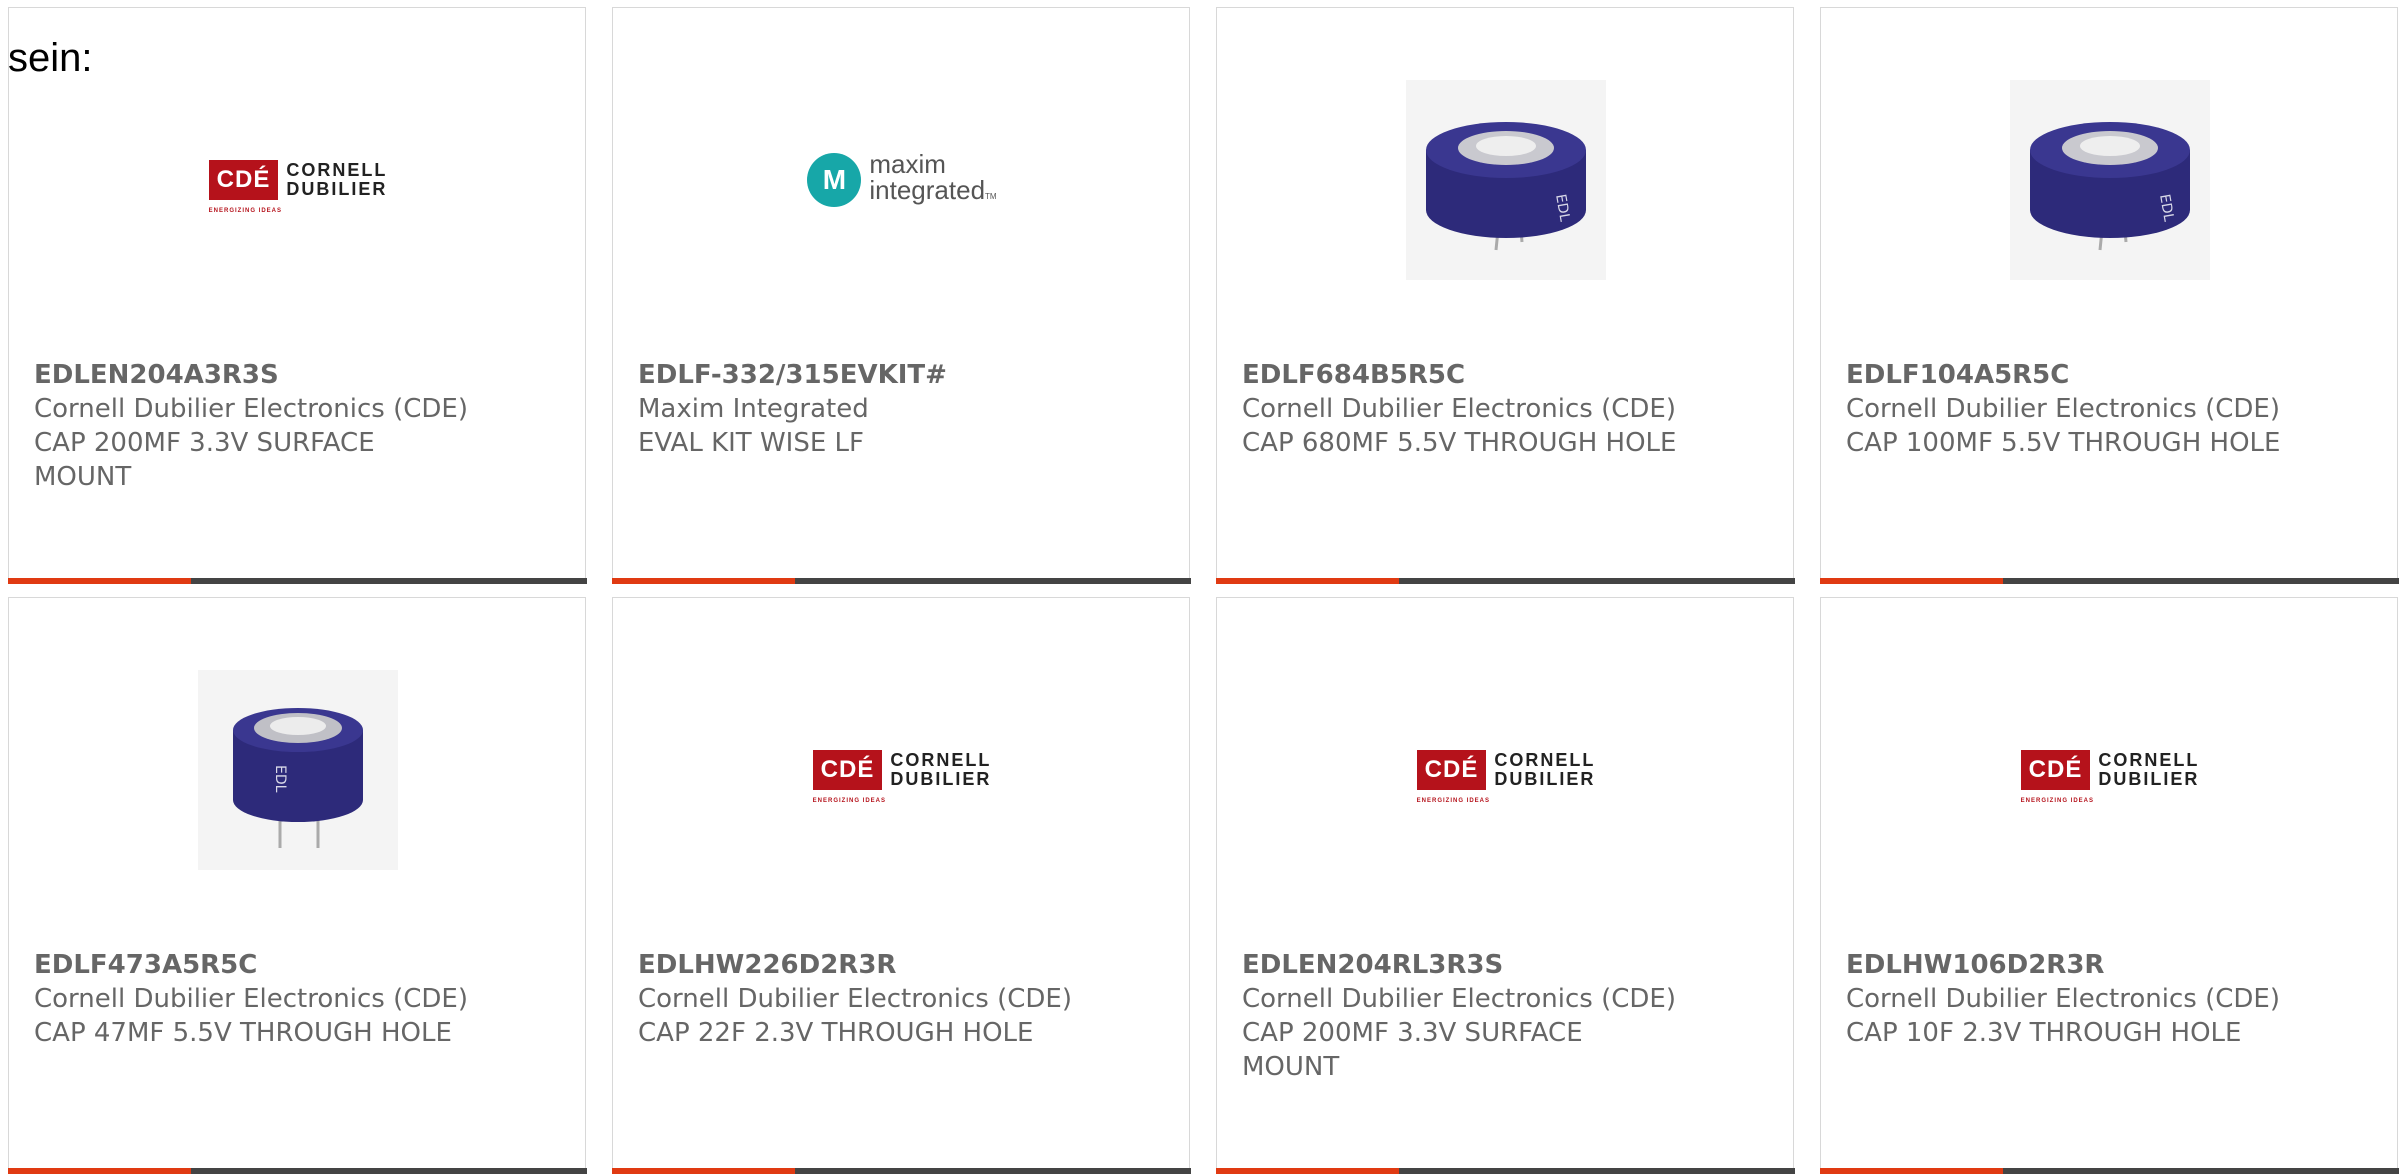  Describe the element at coordinates (927, 189) in the screenshot. I see `maxim-logo-line2: integrated` at that location.